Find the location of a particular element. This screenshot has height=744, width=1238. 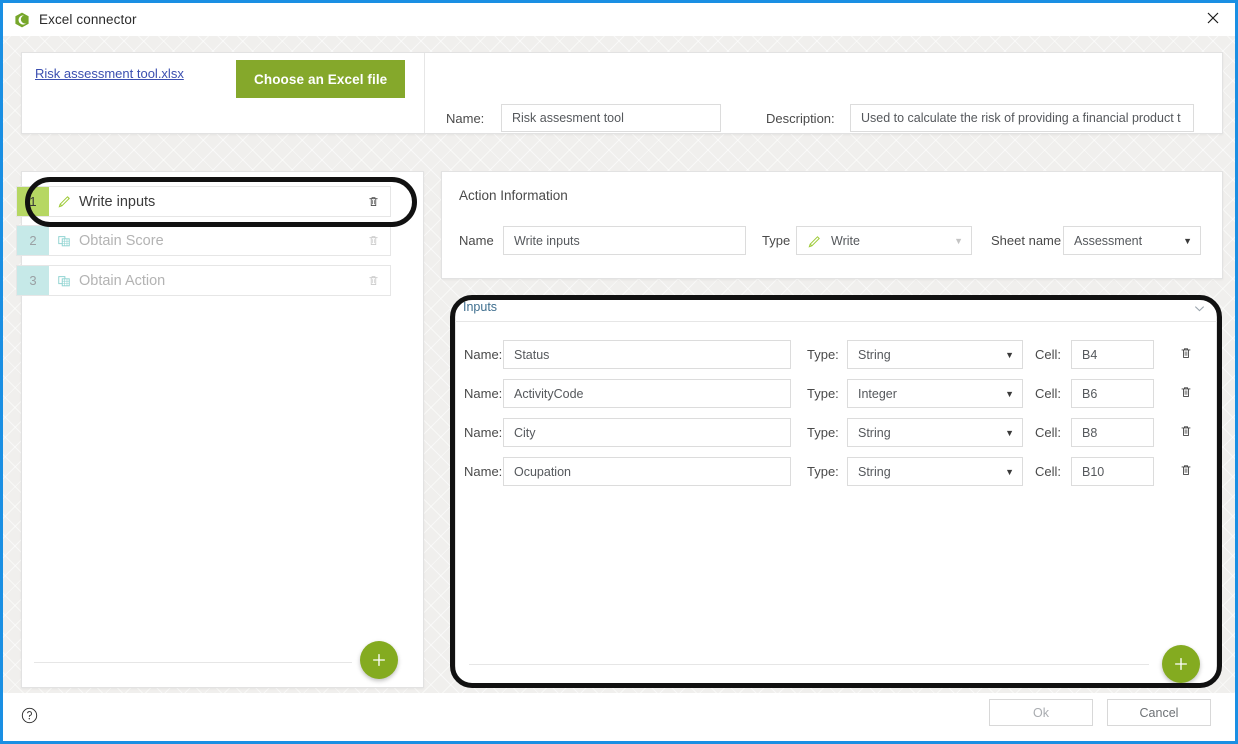

action-name-input is located at coordinates (624, 240).